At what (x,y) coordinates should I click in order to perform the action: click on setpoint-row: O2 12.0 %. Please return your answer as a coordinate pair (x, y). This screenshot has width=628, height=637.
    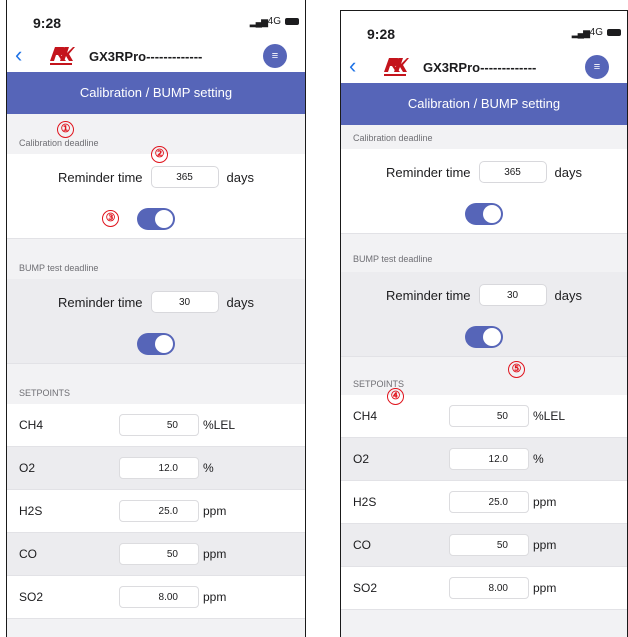
    Looking at the image, I should click on (156, 468).